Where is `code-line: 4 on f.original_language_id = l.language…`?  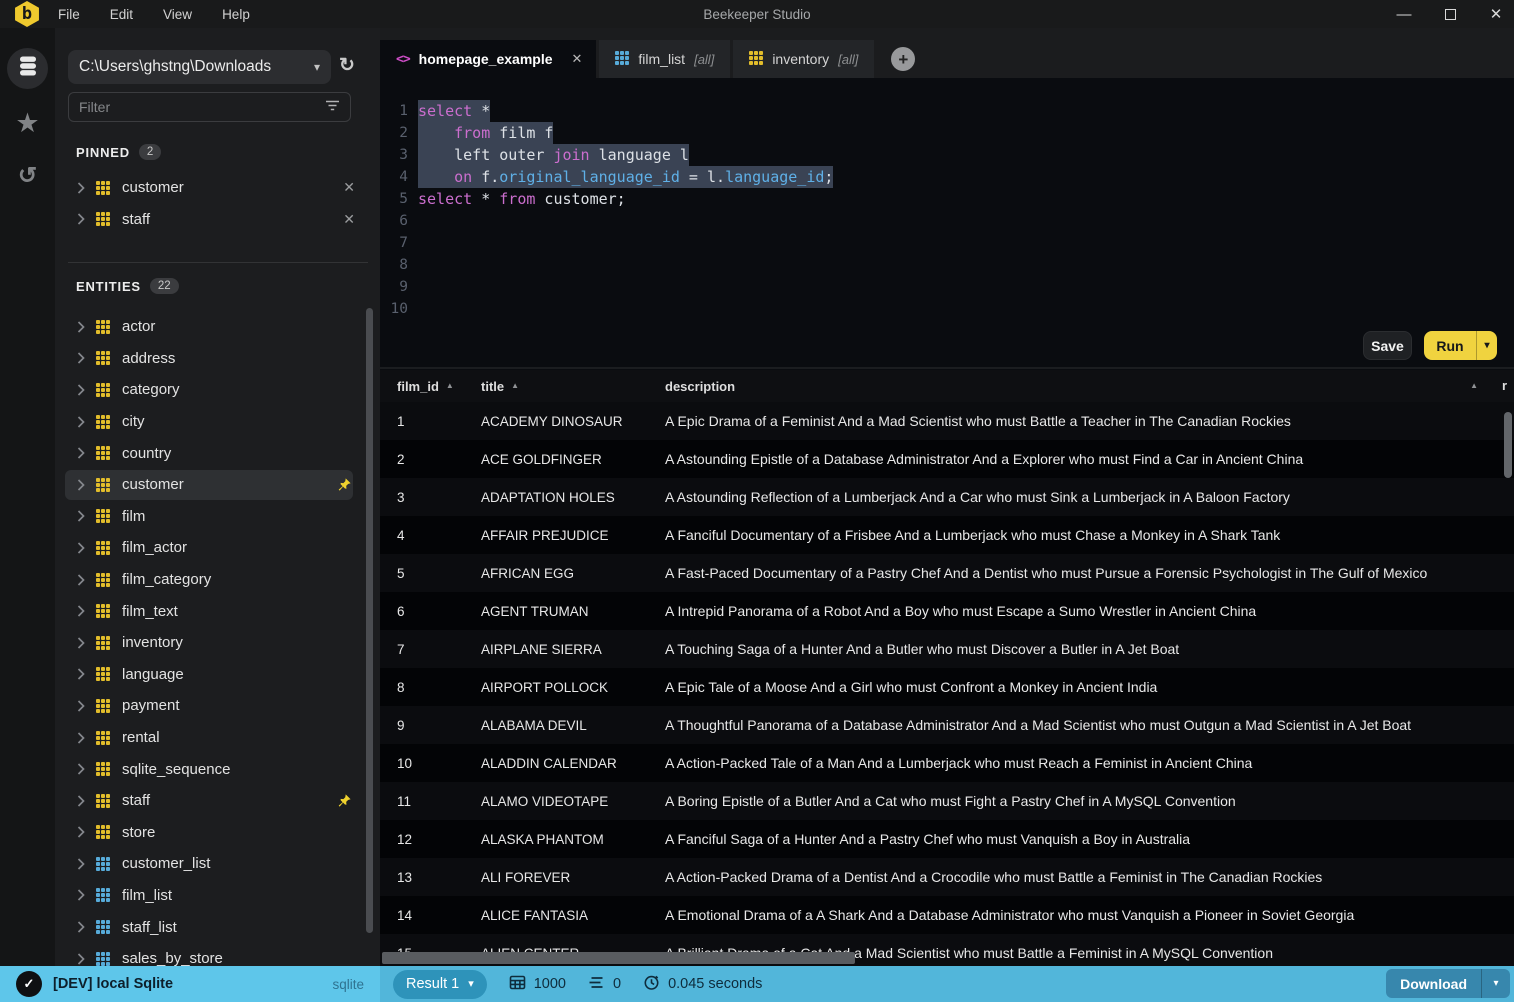
code-line: 4 on f.original_language_id = l.language… is located at coordinates (947, 177).